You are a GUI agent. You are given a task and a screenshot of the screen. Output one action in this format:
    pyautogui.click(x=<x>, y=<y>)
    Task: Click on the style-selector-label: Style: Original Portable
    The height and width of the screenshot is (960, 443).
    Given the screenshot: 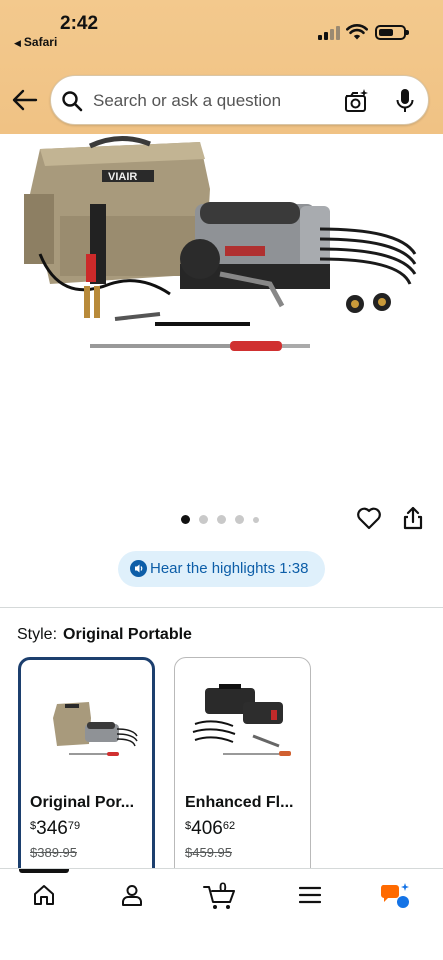 What is the action you would take?
    pyautogui.click(x=104, y=635)
    